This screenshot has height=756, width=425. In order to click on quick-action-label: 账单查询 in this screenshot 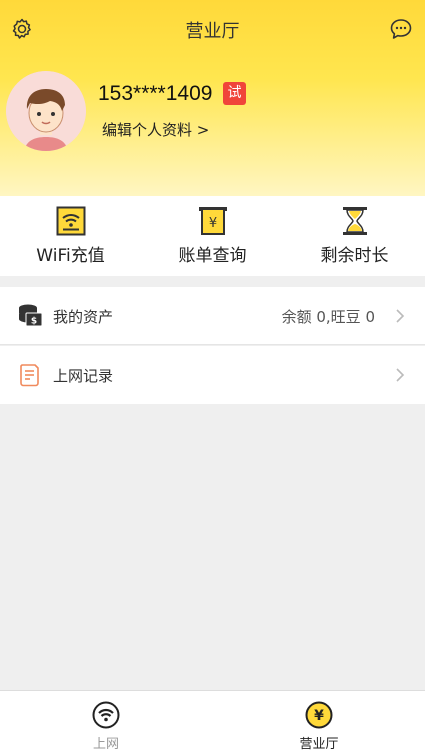, I will do `click(212, 256)`.